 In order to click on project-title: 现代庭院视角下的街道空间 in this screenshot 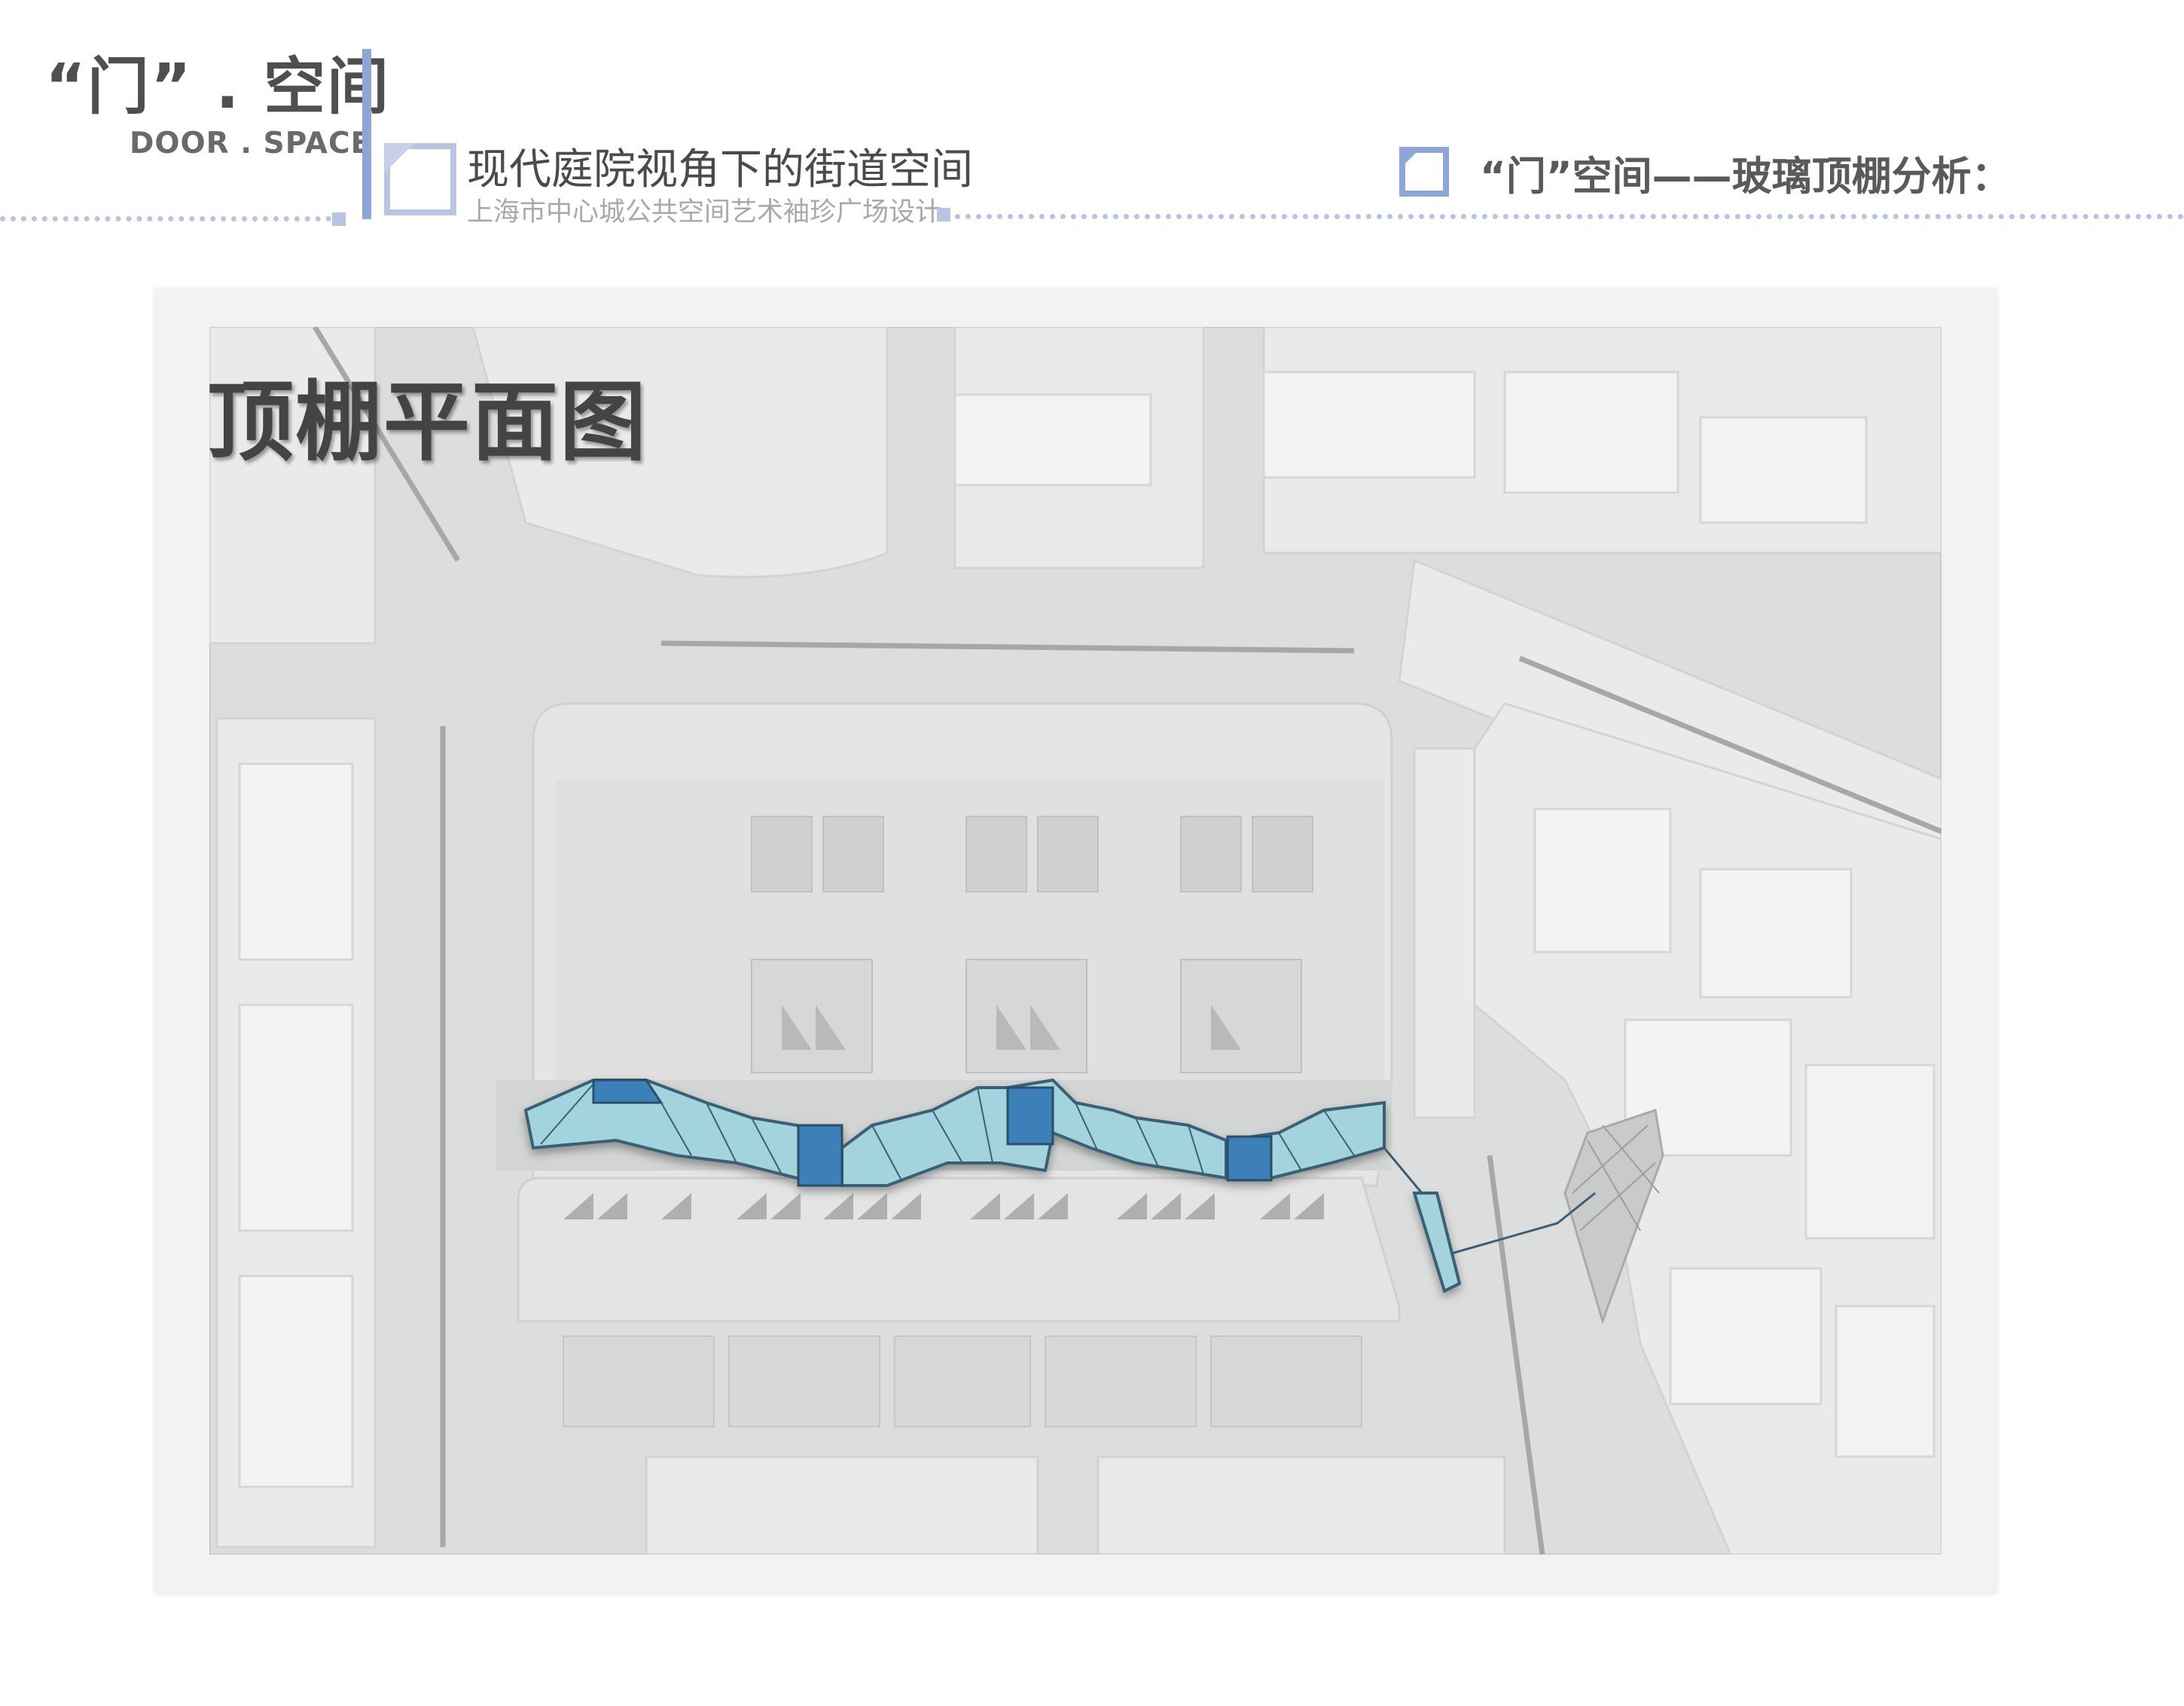, I will do `click(720, 169)`.